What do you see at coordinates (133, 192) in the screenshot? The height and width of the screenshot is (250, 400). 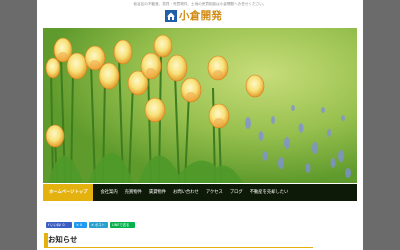 I see `nav-item-sales: 売買物件` at bounding box center [133, 192].